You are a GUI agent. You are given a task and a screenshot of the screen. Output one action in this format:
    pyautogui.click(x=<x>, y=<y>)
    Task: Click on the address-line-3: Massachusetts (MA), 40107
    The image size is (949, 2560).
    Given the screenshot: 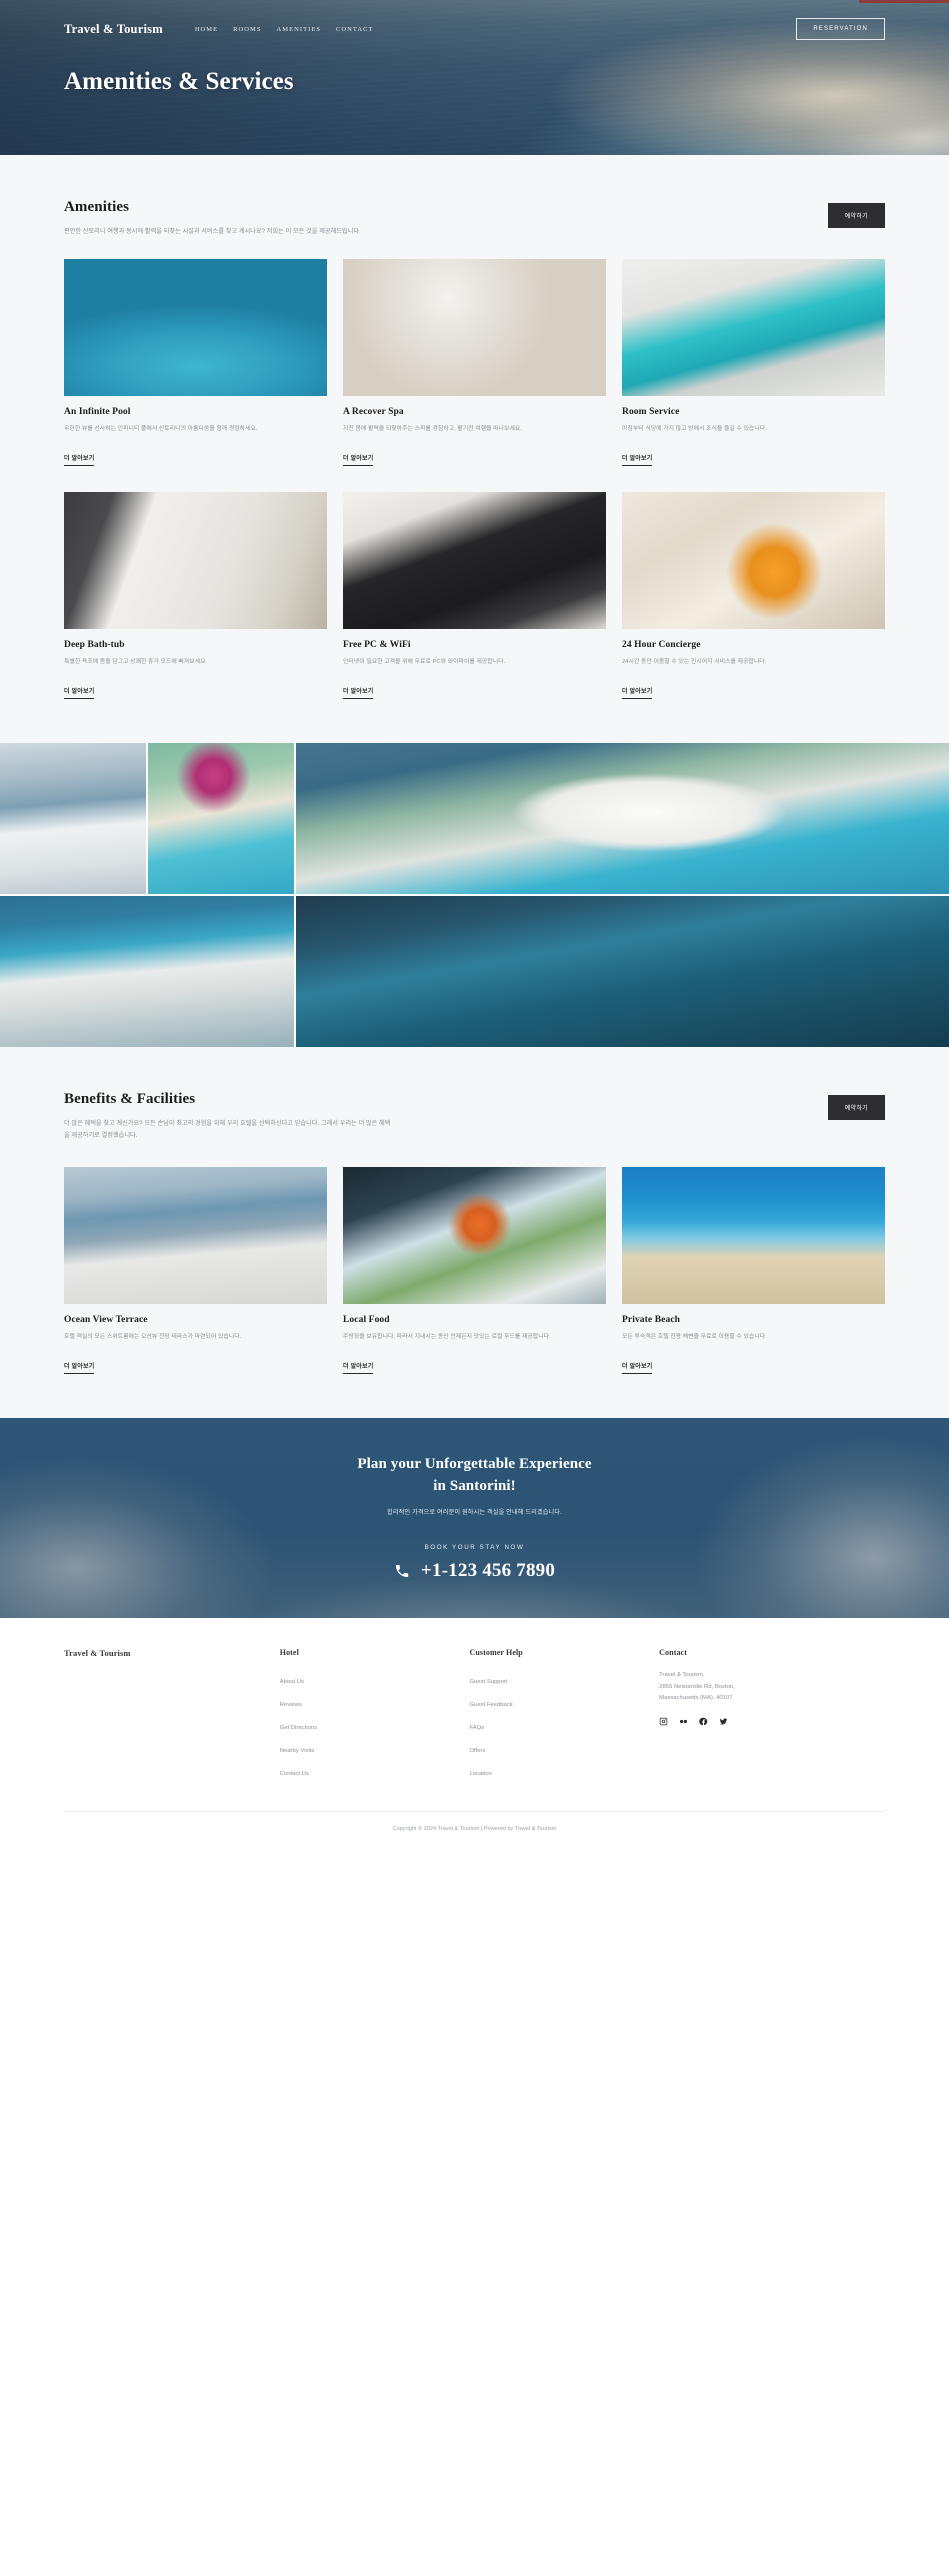 What is the action you would take?
    pyautogui.click(x=696, y=1698)
    